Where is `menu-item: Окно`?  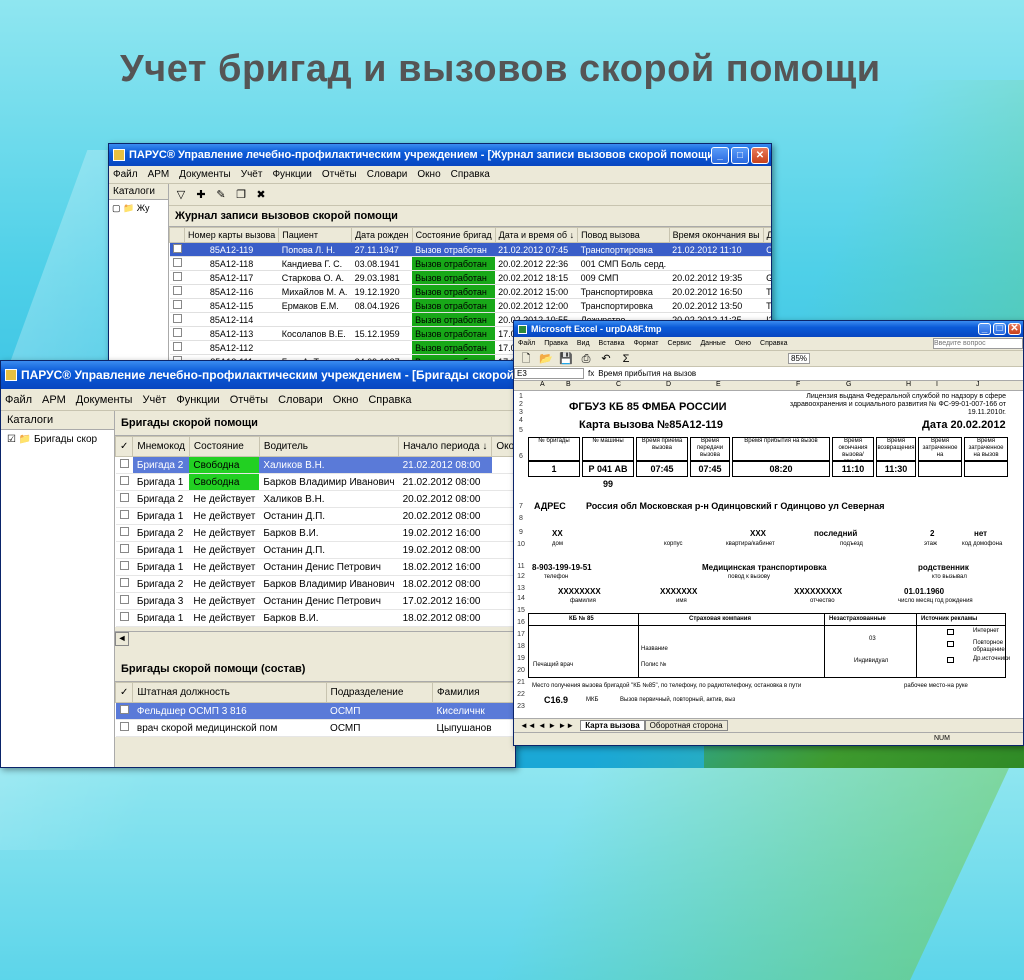
menu-item: Окно is located at coordinates (428, 174).